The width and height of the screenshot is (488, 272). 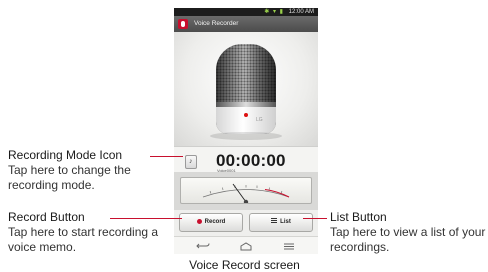 I want to click on screen-caption: Voice Record screen, so click(x=244, y=265).